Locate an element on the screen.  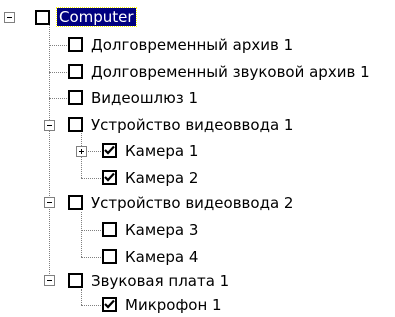
expand-camera-1-icon is located at coordinates (81, 151).